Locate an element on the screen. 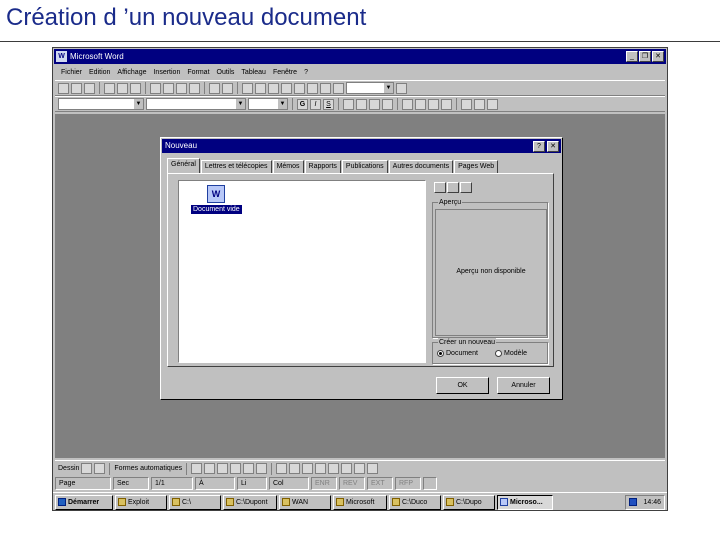  draw-menu: Dessin is located at coordinates (68, 468).